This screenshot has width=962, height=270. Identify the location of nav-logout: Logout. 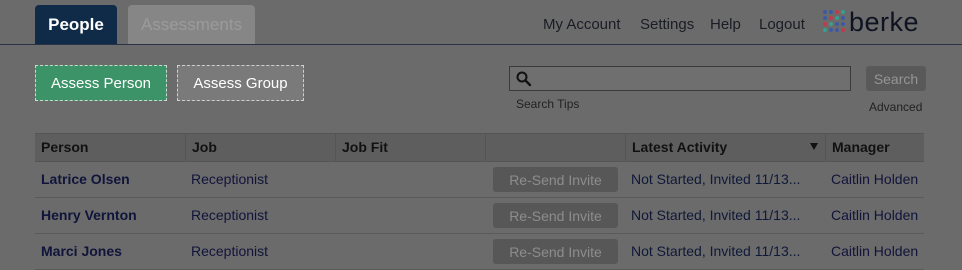
(782, 24).